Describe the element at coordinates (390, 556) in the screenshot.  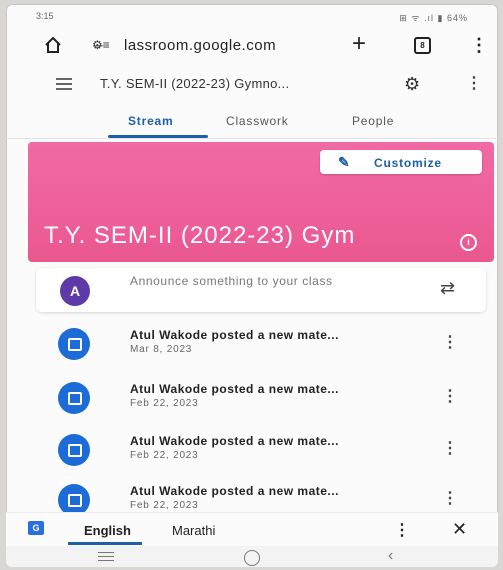
I see `back-icon: ‹` at that location.